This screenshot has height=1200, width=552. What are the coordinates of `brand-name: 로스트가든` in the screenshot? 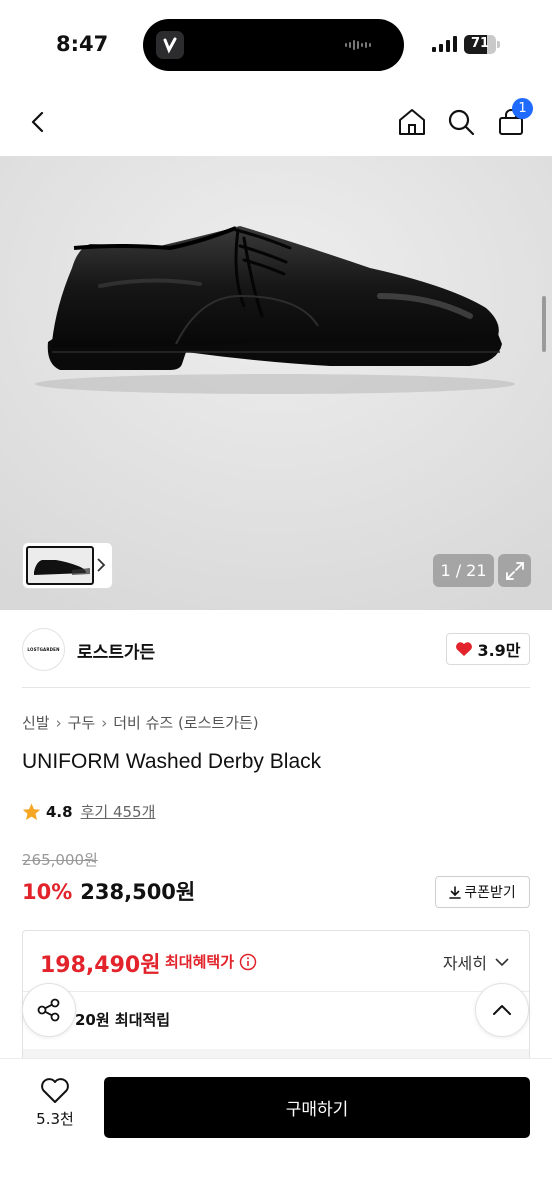 It's located at (116, 650).